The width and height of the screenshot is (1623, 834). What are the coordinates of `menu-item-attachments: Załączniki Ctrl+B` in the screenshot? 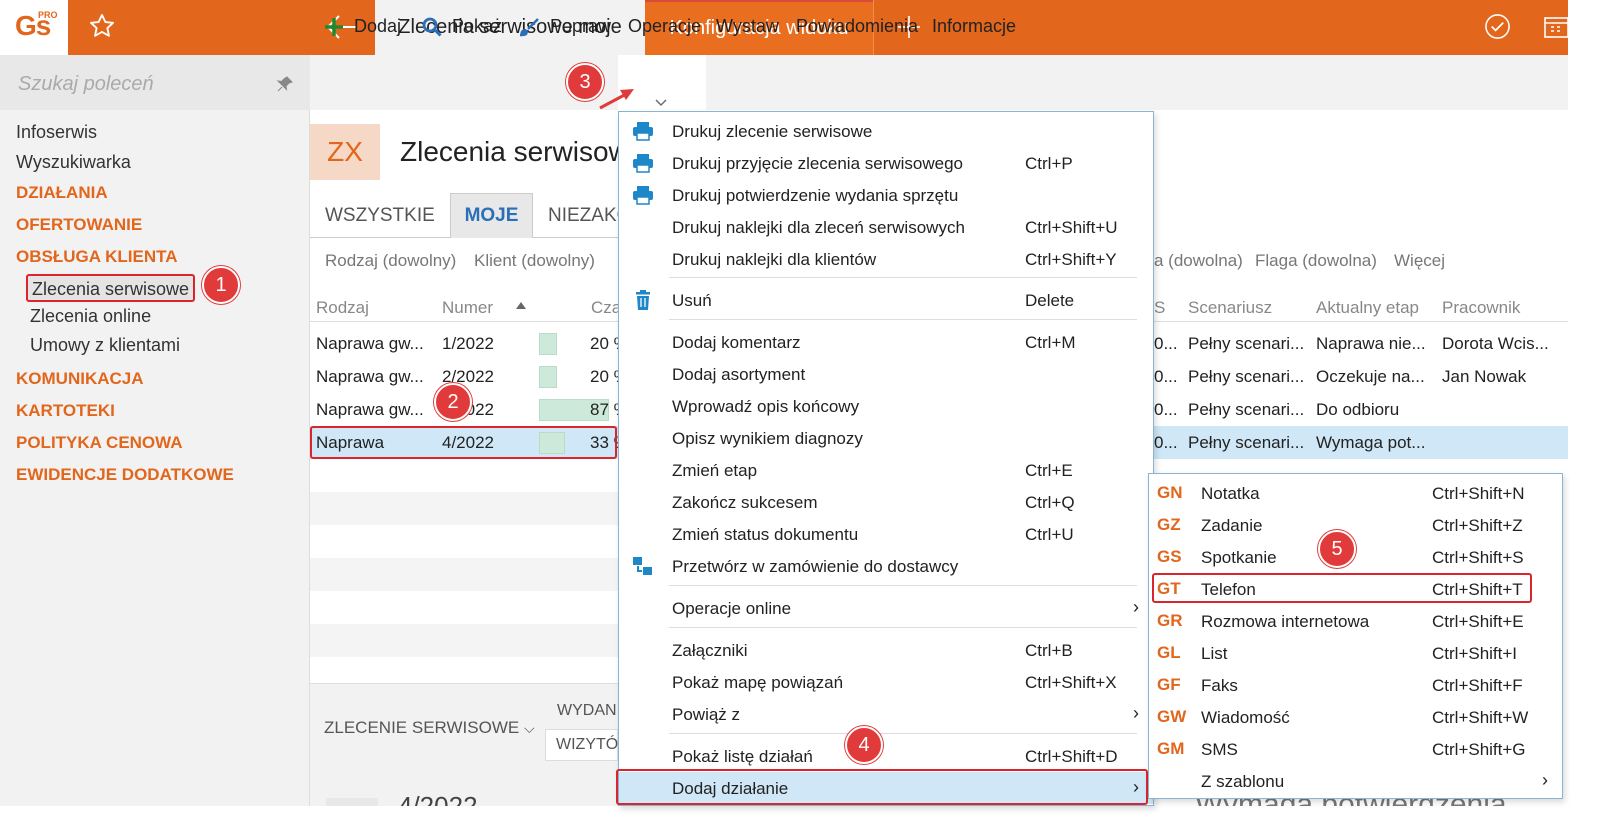 It's located at (886, 650).